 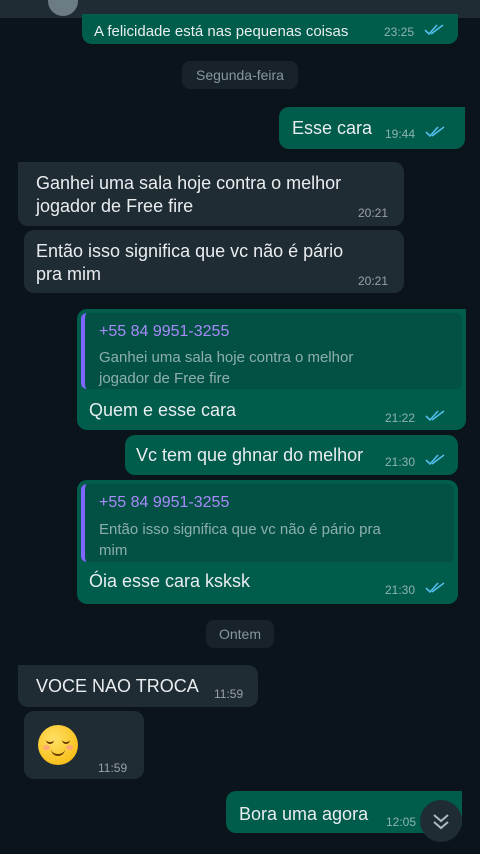 What do you see at coordinates (115, 206) in the screenshot?
I see `message-text: jogador de Free fire` at bounding box center [115, 206].